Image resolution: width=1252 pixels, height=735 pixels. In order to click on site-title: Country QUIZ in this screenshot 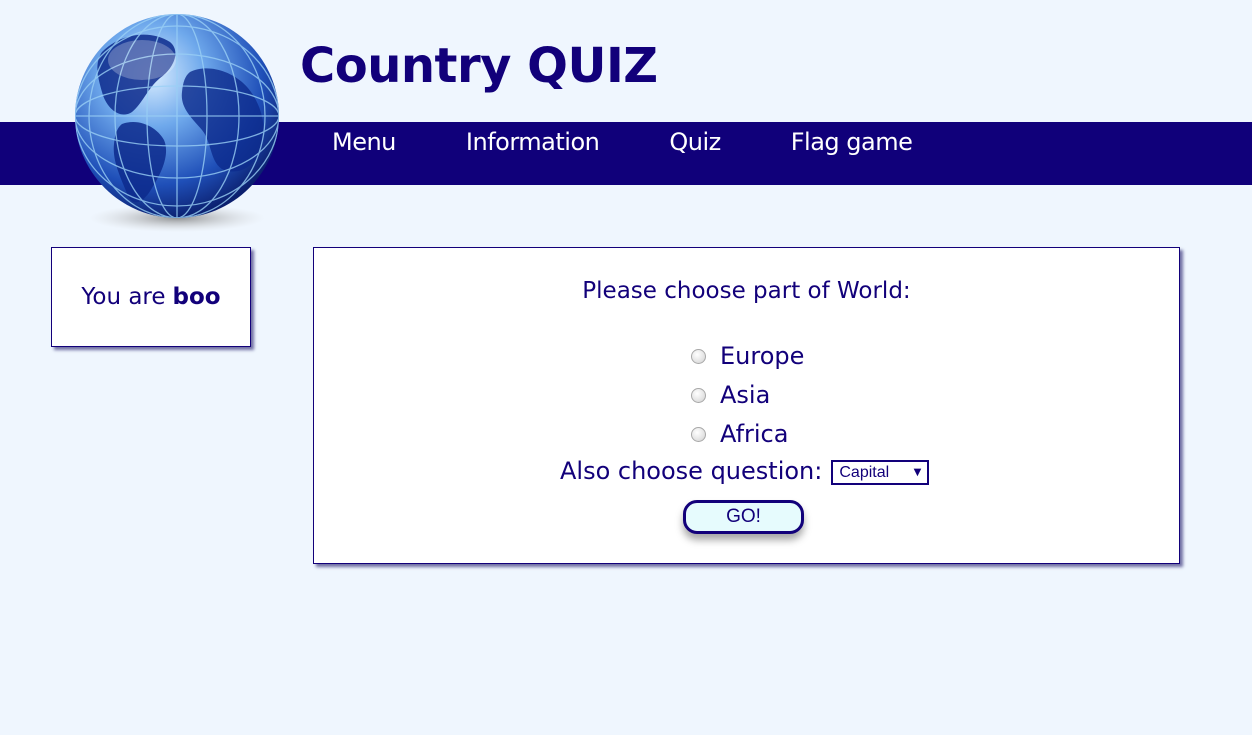, I will do `click(479, 66)`.